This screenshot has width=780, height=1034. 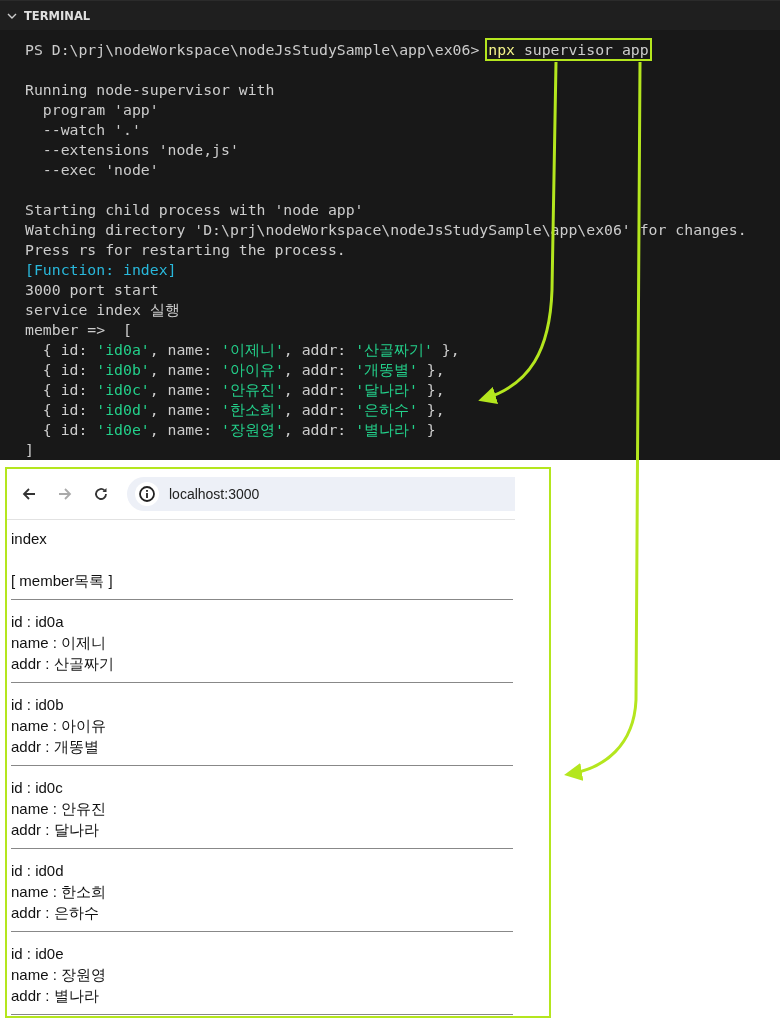 What do you see at coordinates (100, 110) in the screenshot?
I see `terminal-line: program 'app'` at bounding box center [100, 110].